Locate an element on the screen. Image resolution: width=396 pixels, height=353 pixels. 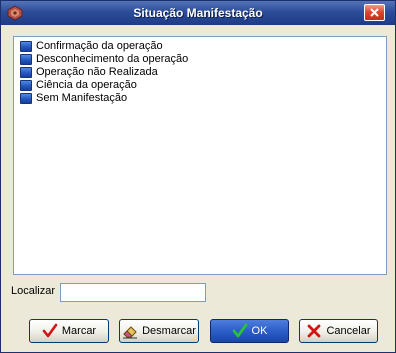
list-item: Desconhecimento da operação is located at coordinates (200, 59).